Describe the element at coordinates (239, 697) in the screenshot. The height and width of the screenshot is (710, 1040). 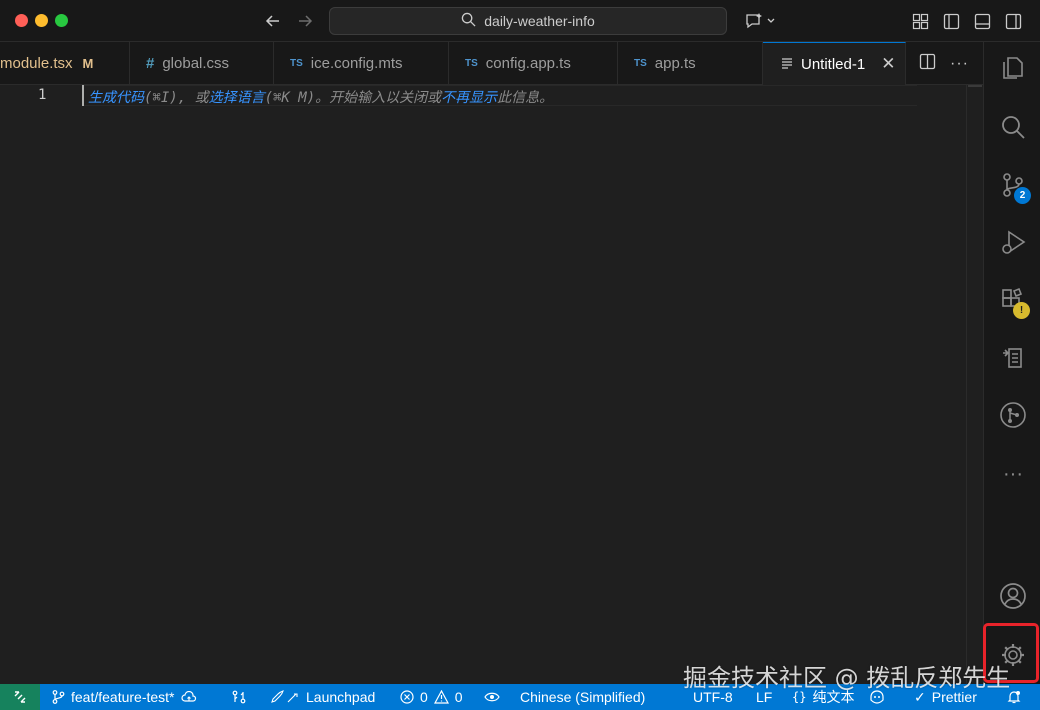
I see `git-compare-icon` at that location.